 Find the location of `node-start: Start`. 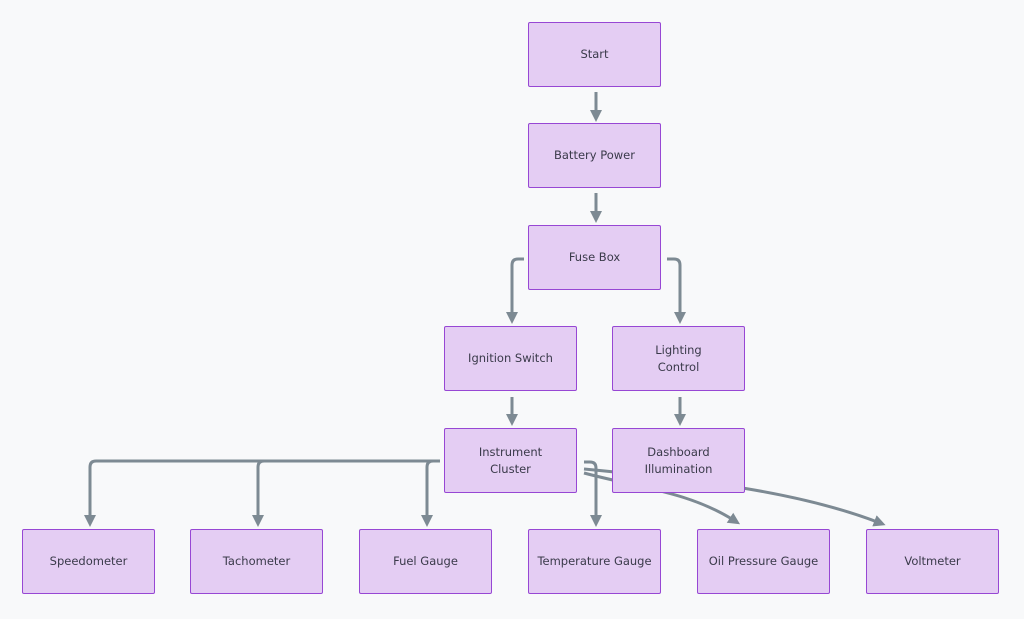

node-start: Start is located at coordinates (594, 54).